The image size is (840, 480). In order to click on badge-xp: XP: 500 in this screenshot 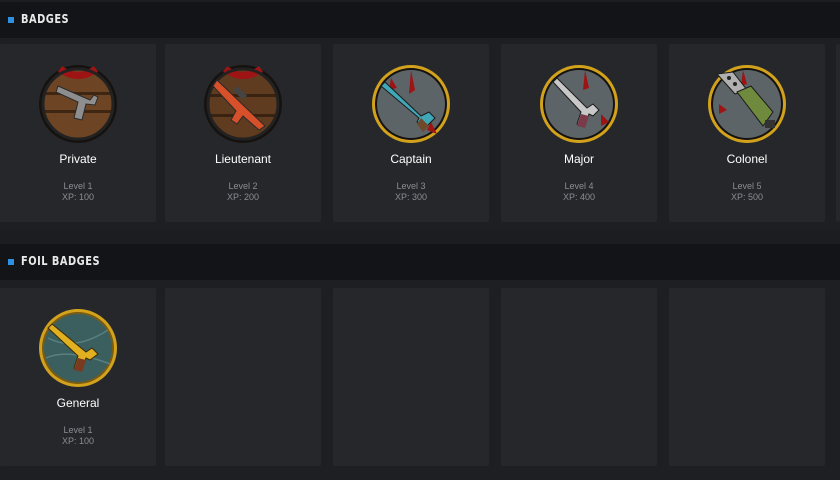, I will do `click(747, 197)`.